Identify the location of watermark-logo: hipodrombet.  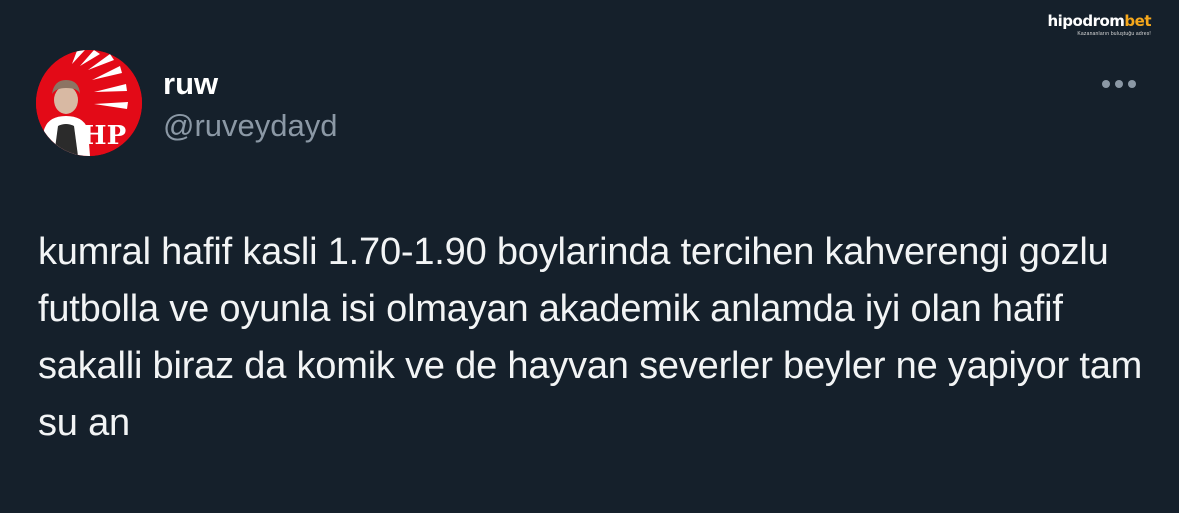
(1099, 21).